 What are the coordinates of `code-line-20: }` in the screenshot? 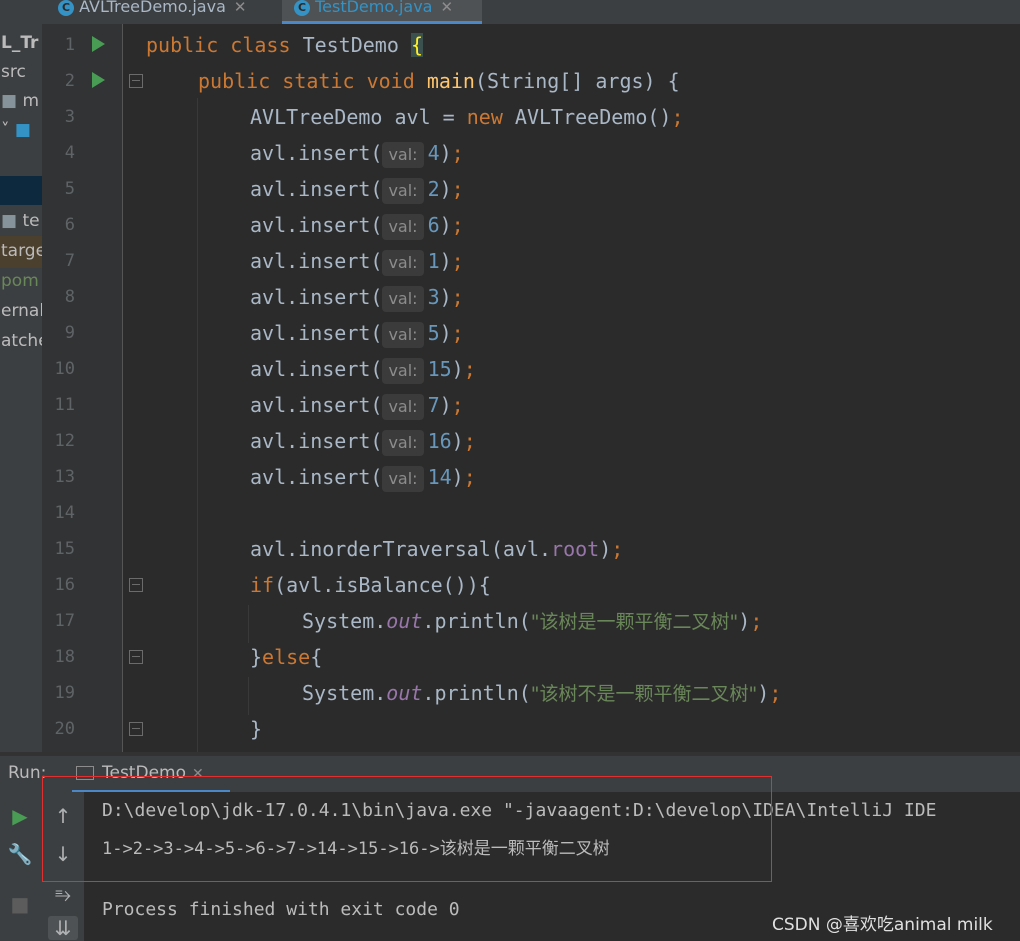 It's located at (256, 729).